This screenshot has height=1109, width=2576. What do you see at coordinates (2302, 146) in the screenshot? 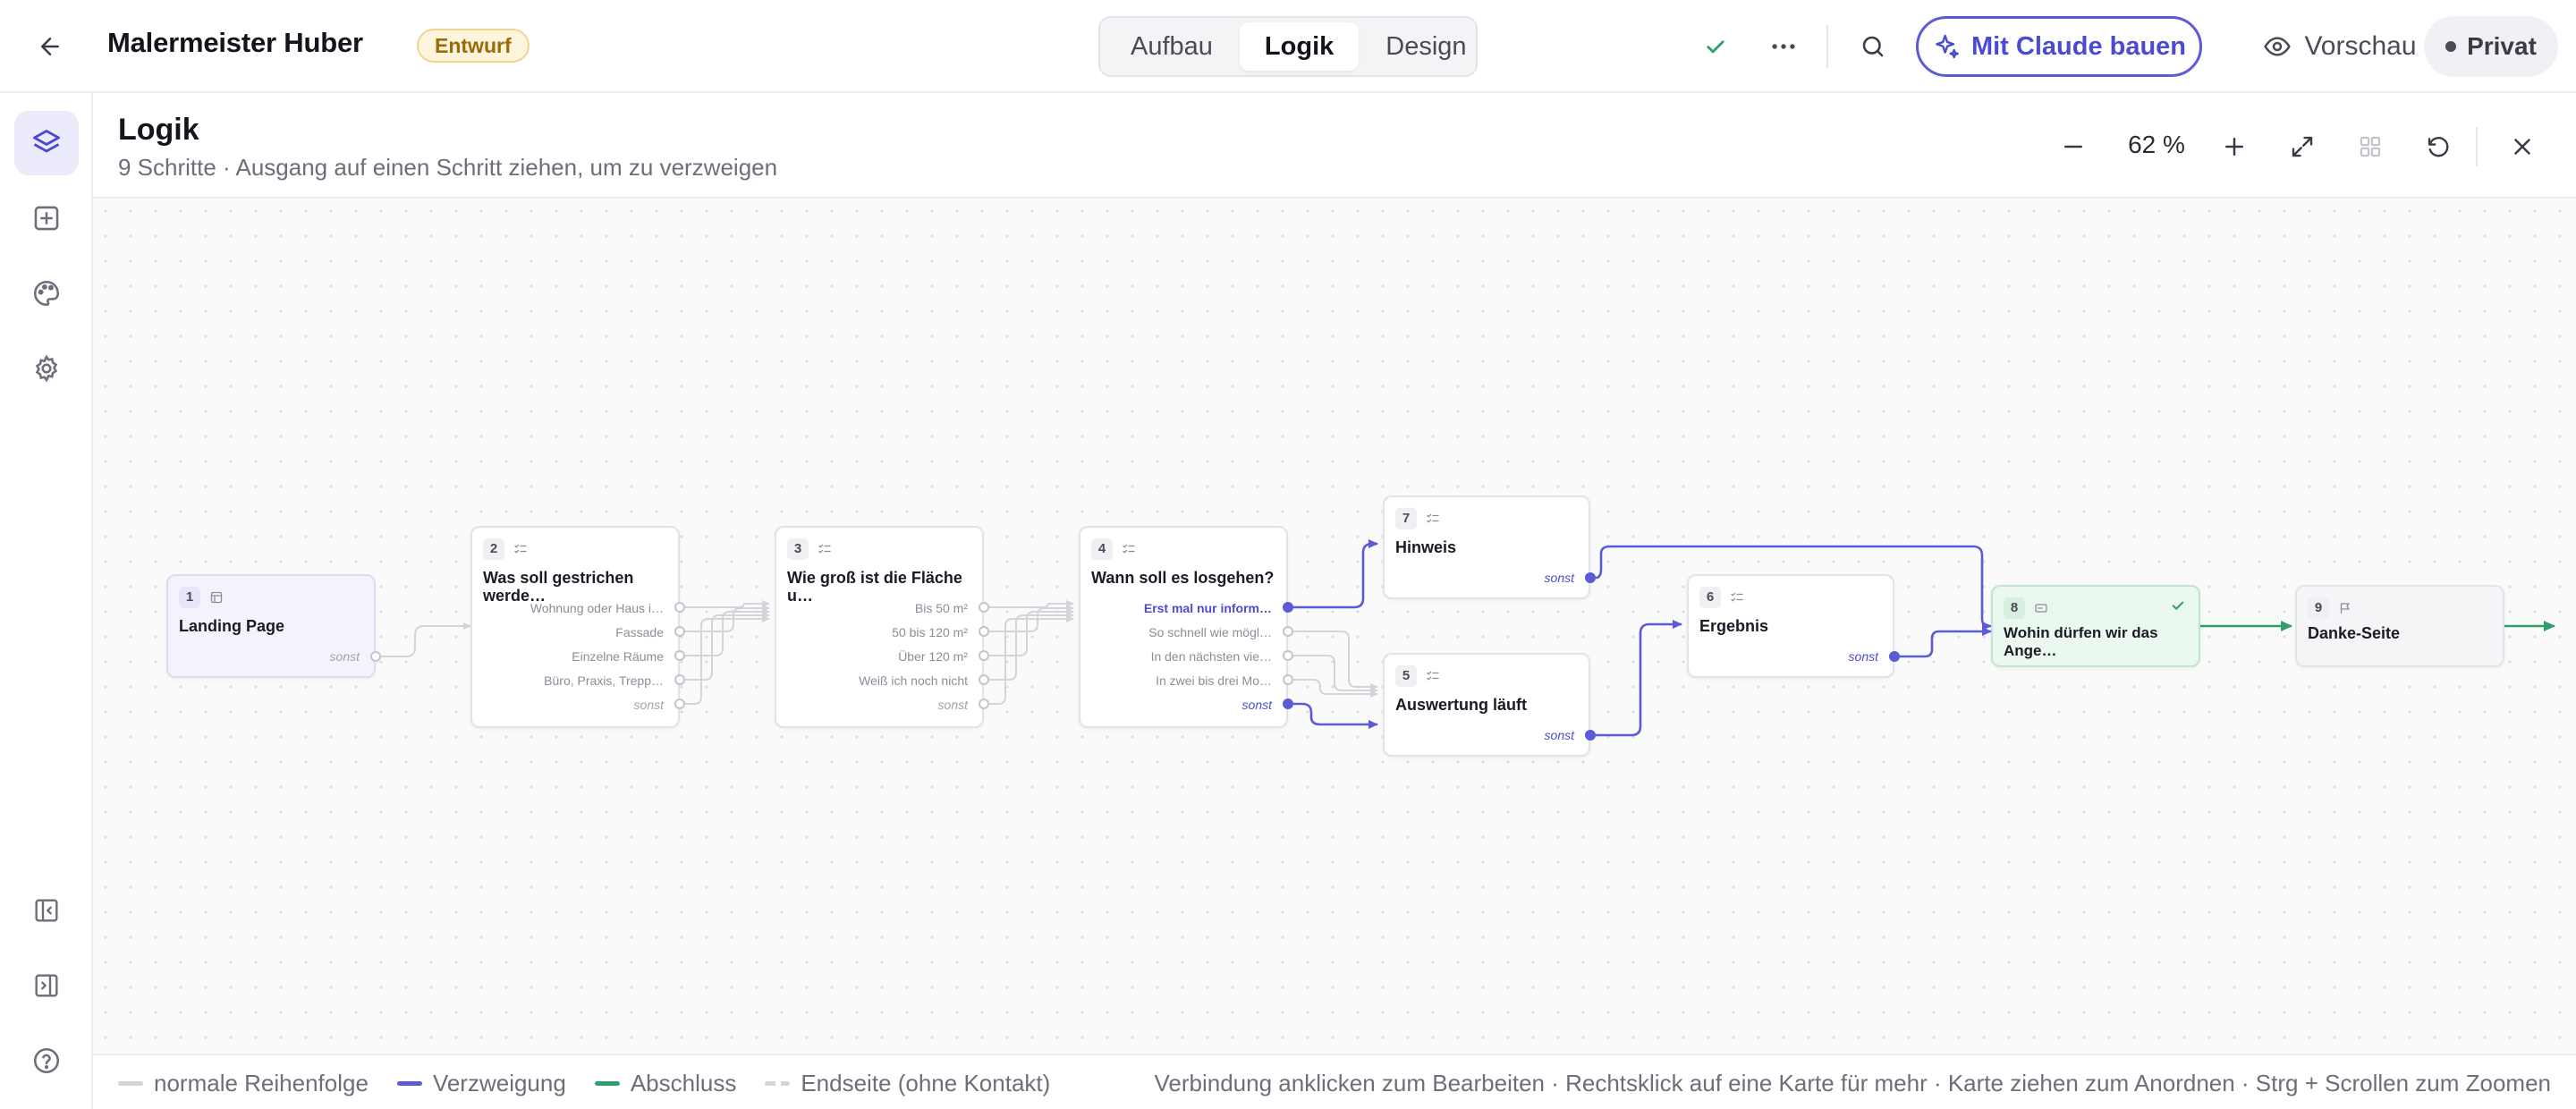
I see `fit-view-button` at bounding box center [2302, 146].